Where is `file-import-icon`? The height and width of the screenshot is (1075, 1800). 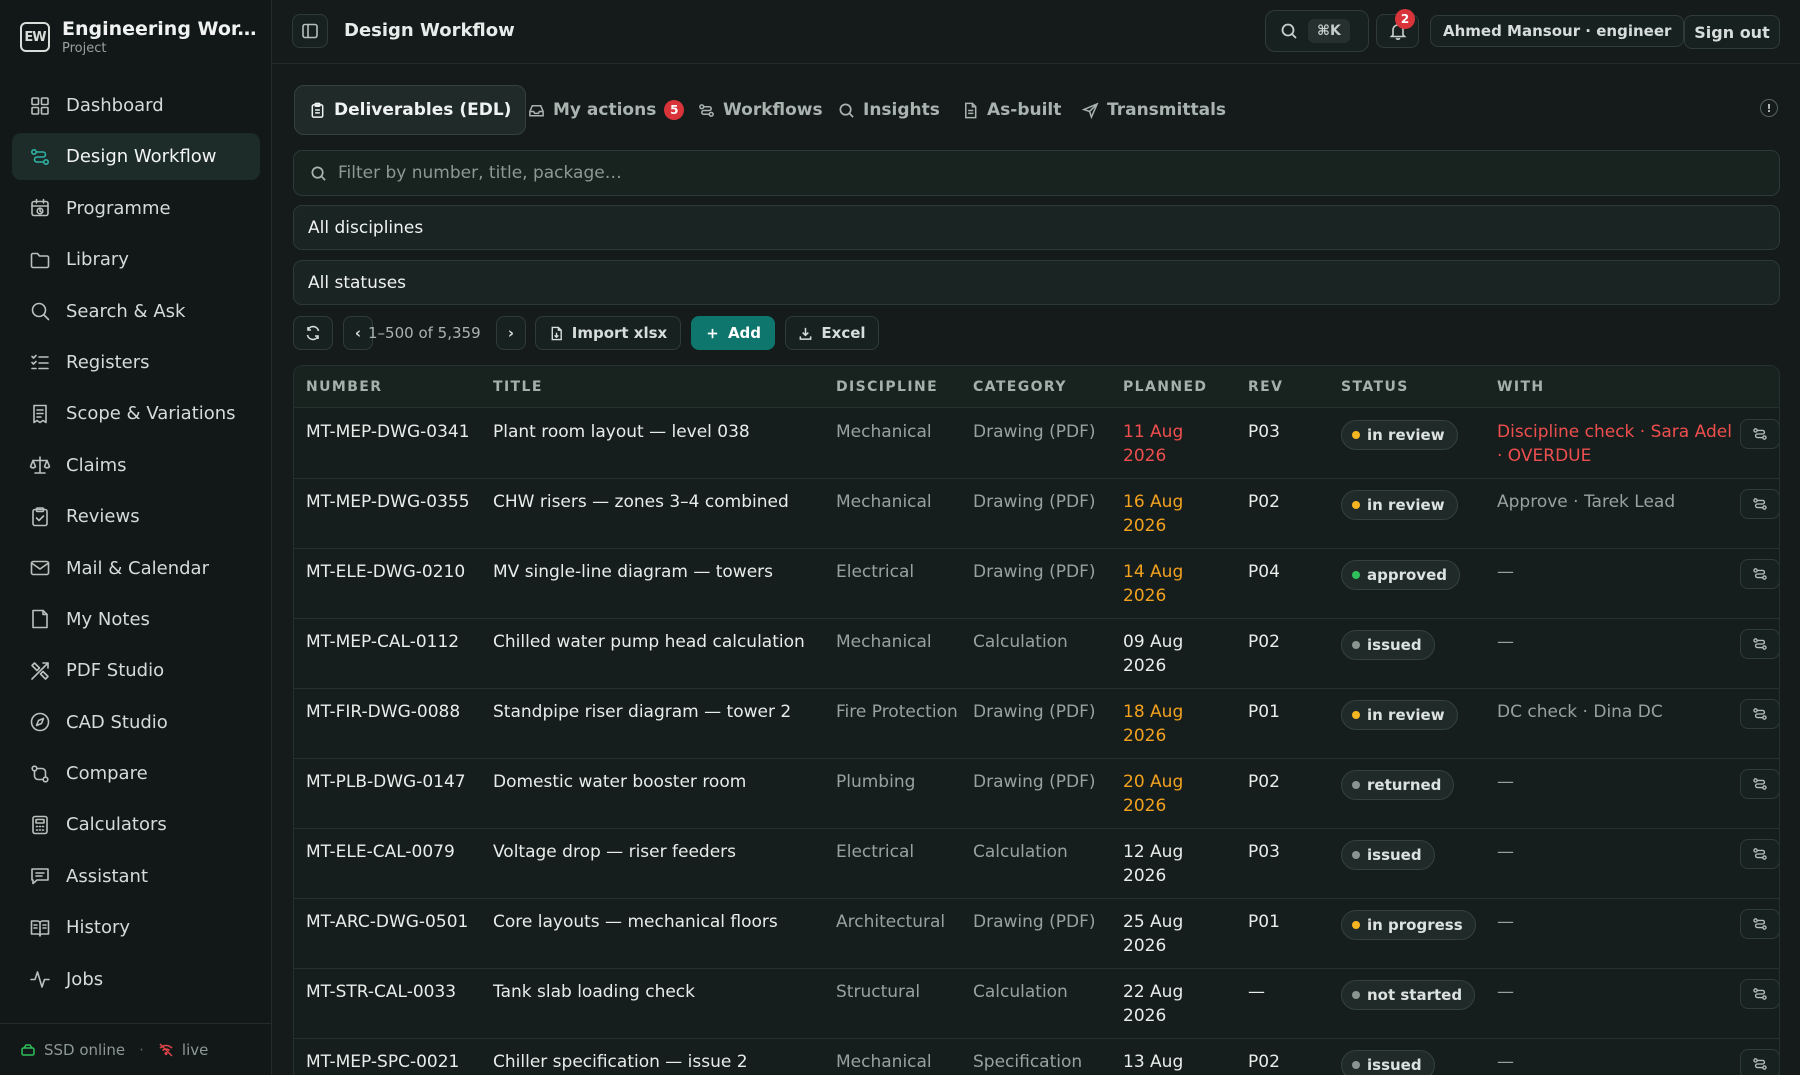 file-import-icon is located at coordinates (556, 333).